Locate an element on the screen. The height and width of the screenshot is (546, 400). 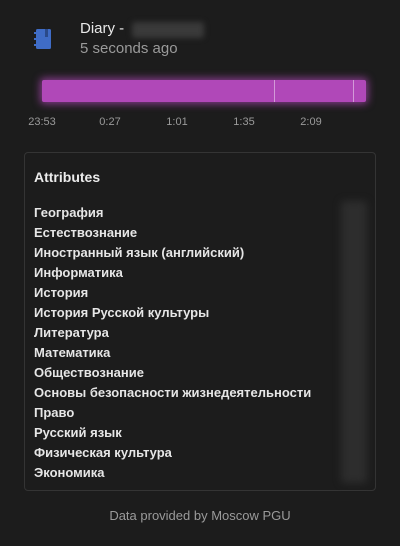
time-tick-label: 23:53 is located at coordinates (42, 122).